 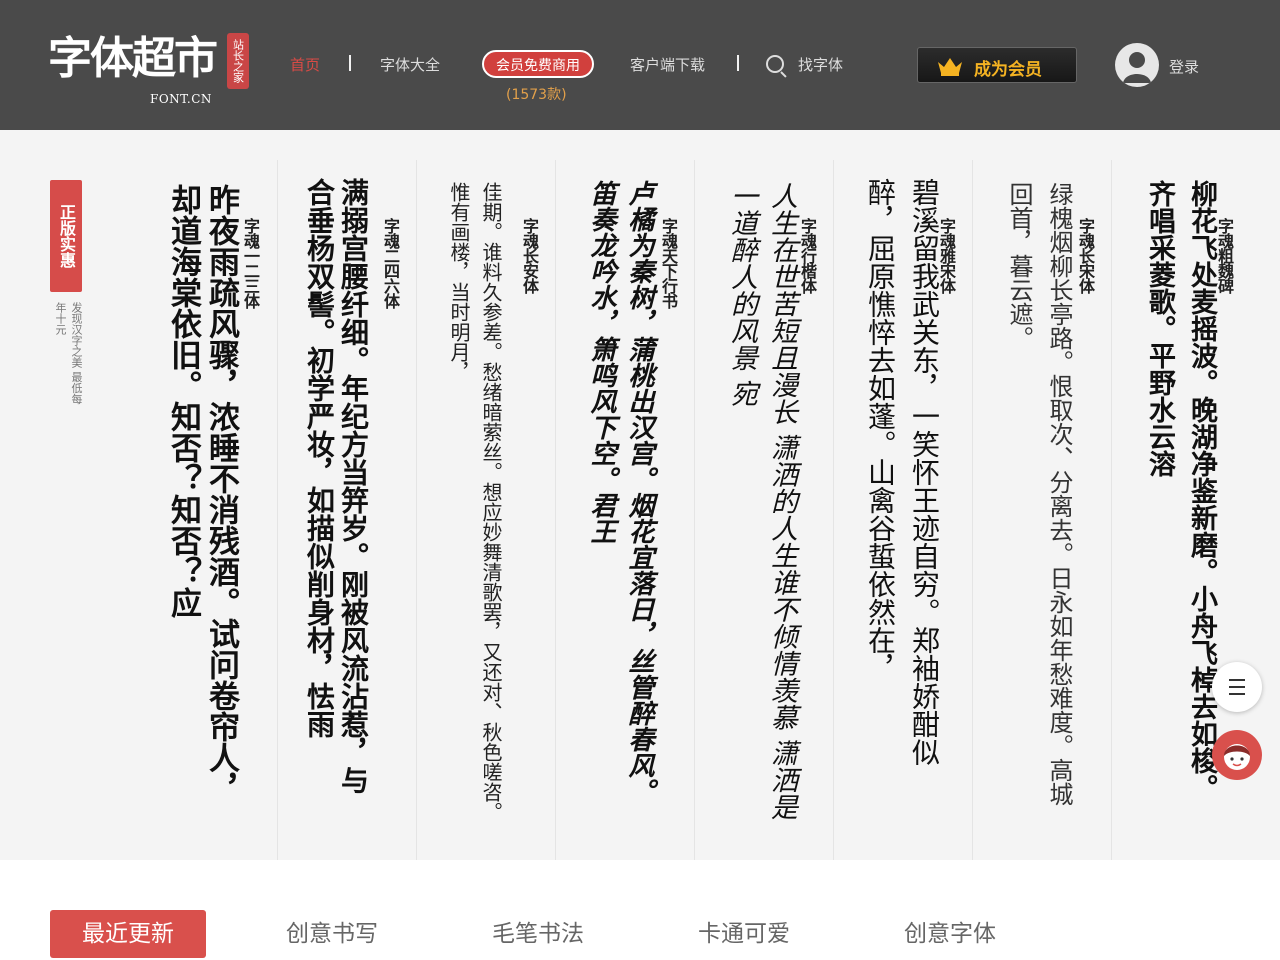 I want to click on font-name: 字魂长安体, so click(x=529, y=255).